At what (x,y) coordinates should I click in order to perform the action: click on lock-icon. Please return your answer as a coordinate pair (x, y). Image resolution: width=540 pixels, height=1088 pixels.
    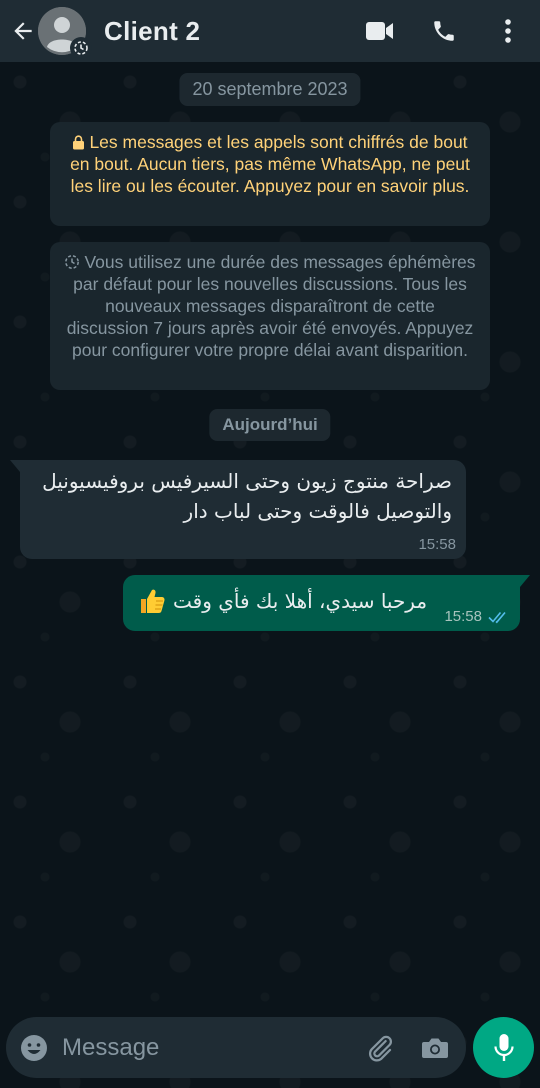
    Looking at the image, I should click on (79, 142).